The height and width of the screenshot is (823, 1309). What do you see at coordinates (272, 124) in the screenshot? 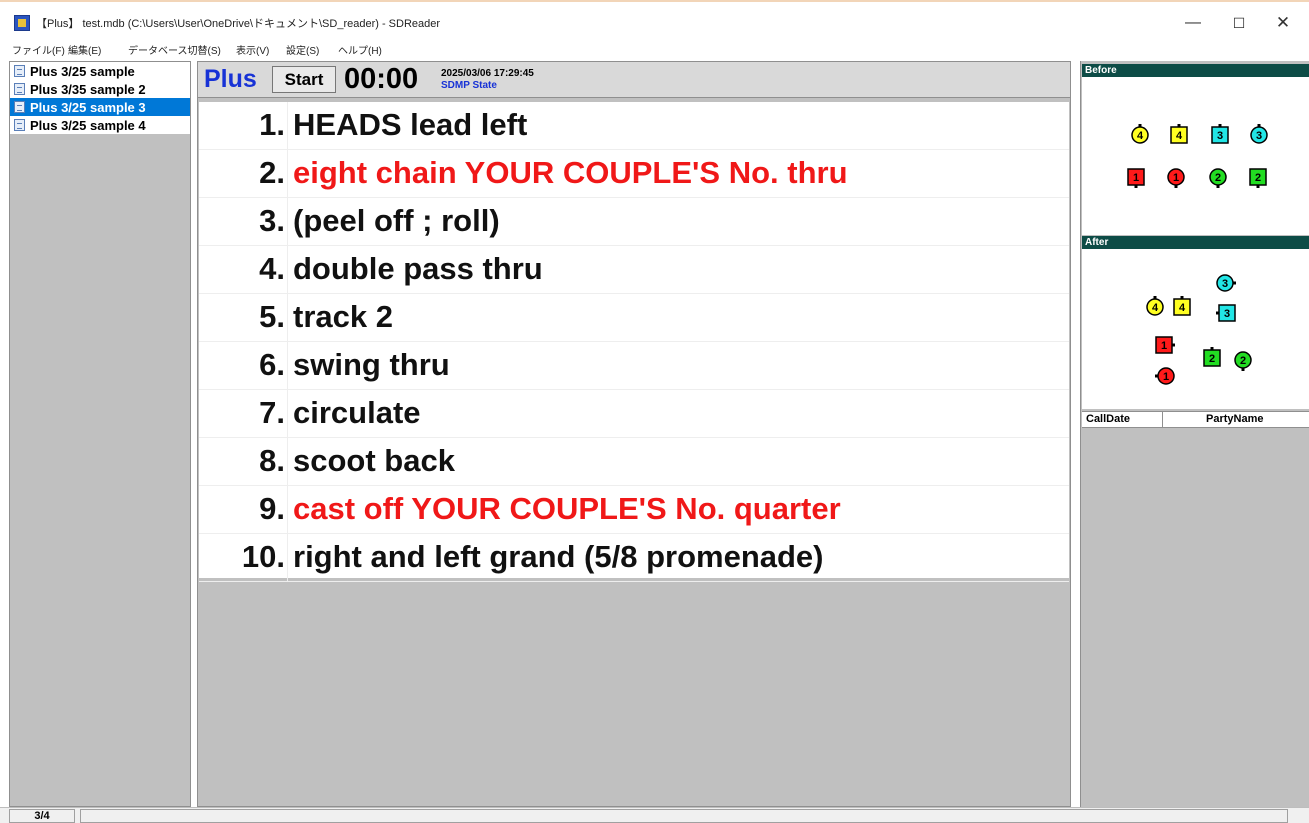
I see `call-number: 1.` at bounding box center [272, 124].